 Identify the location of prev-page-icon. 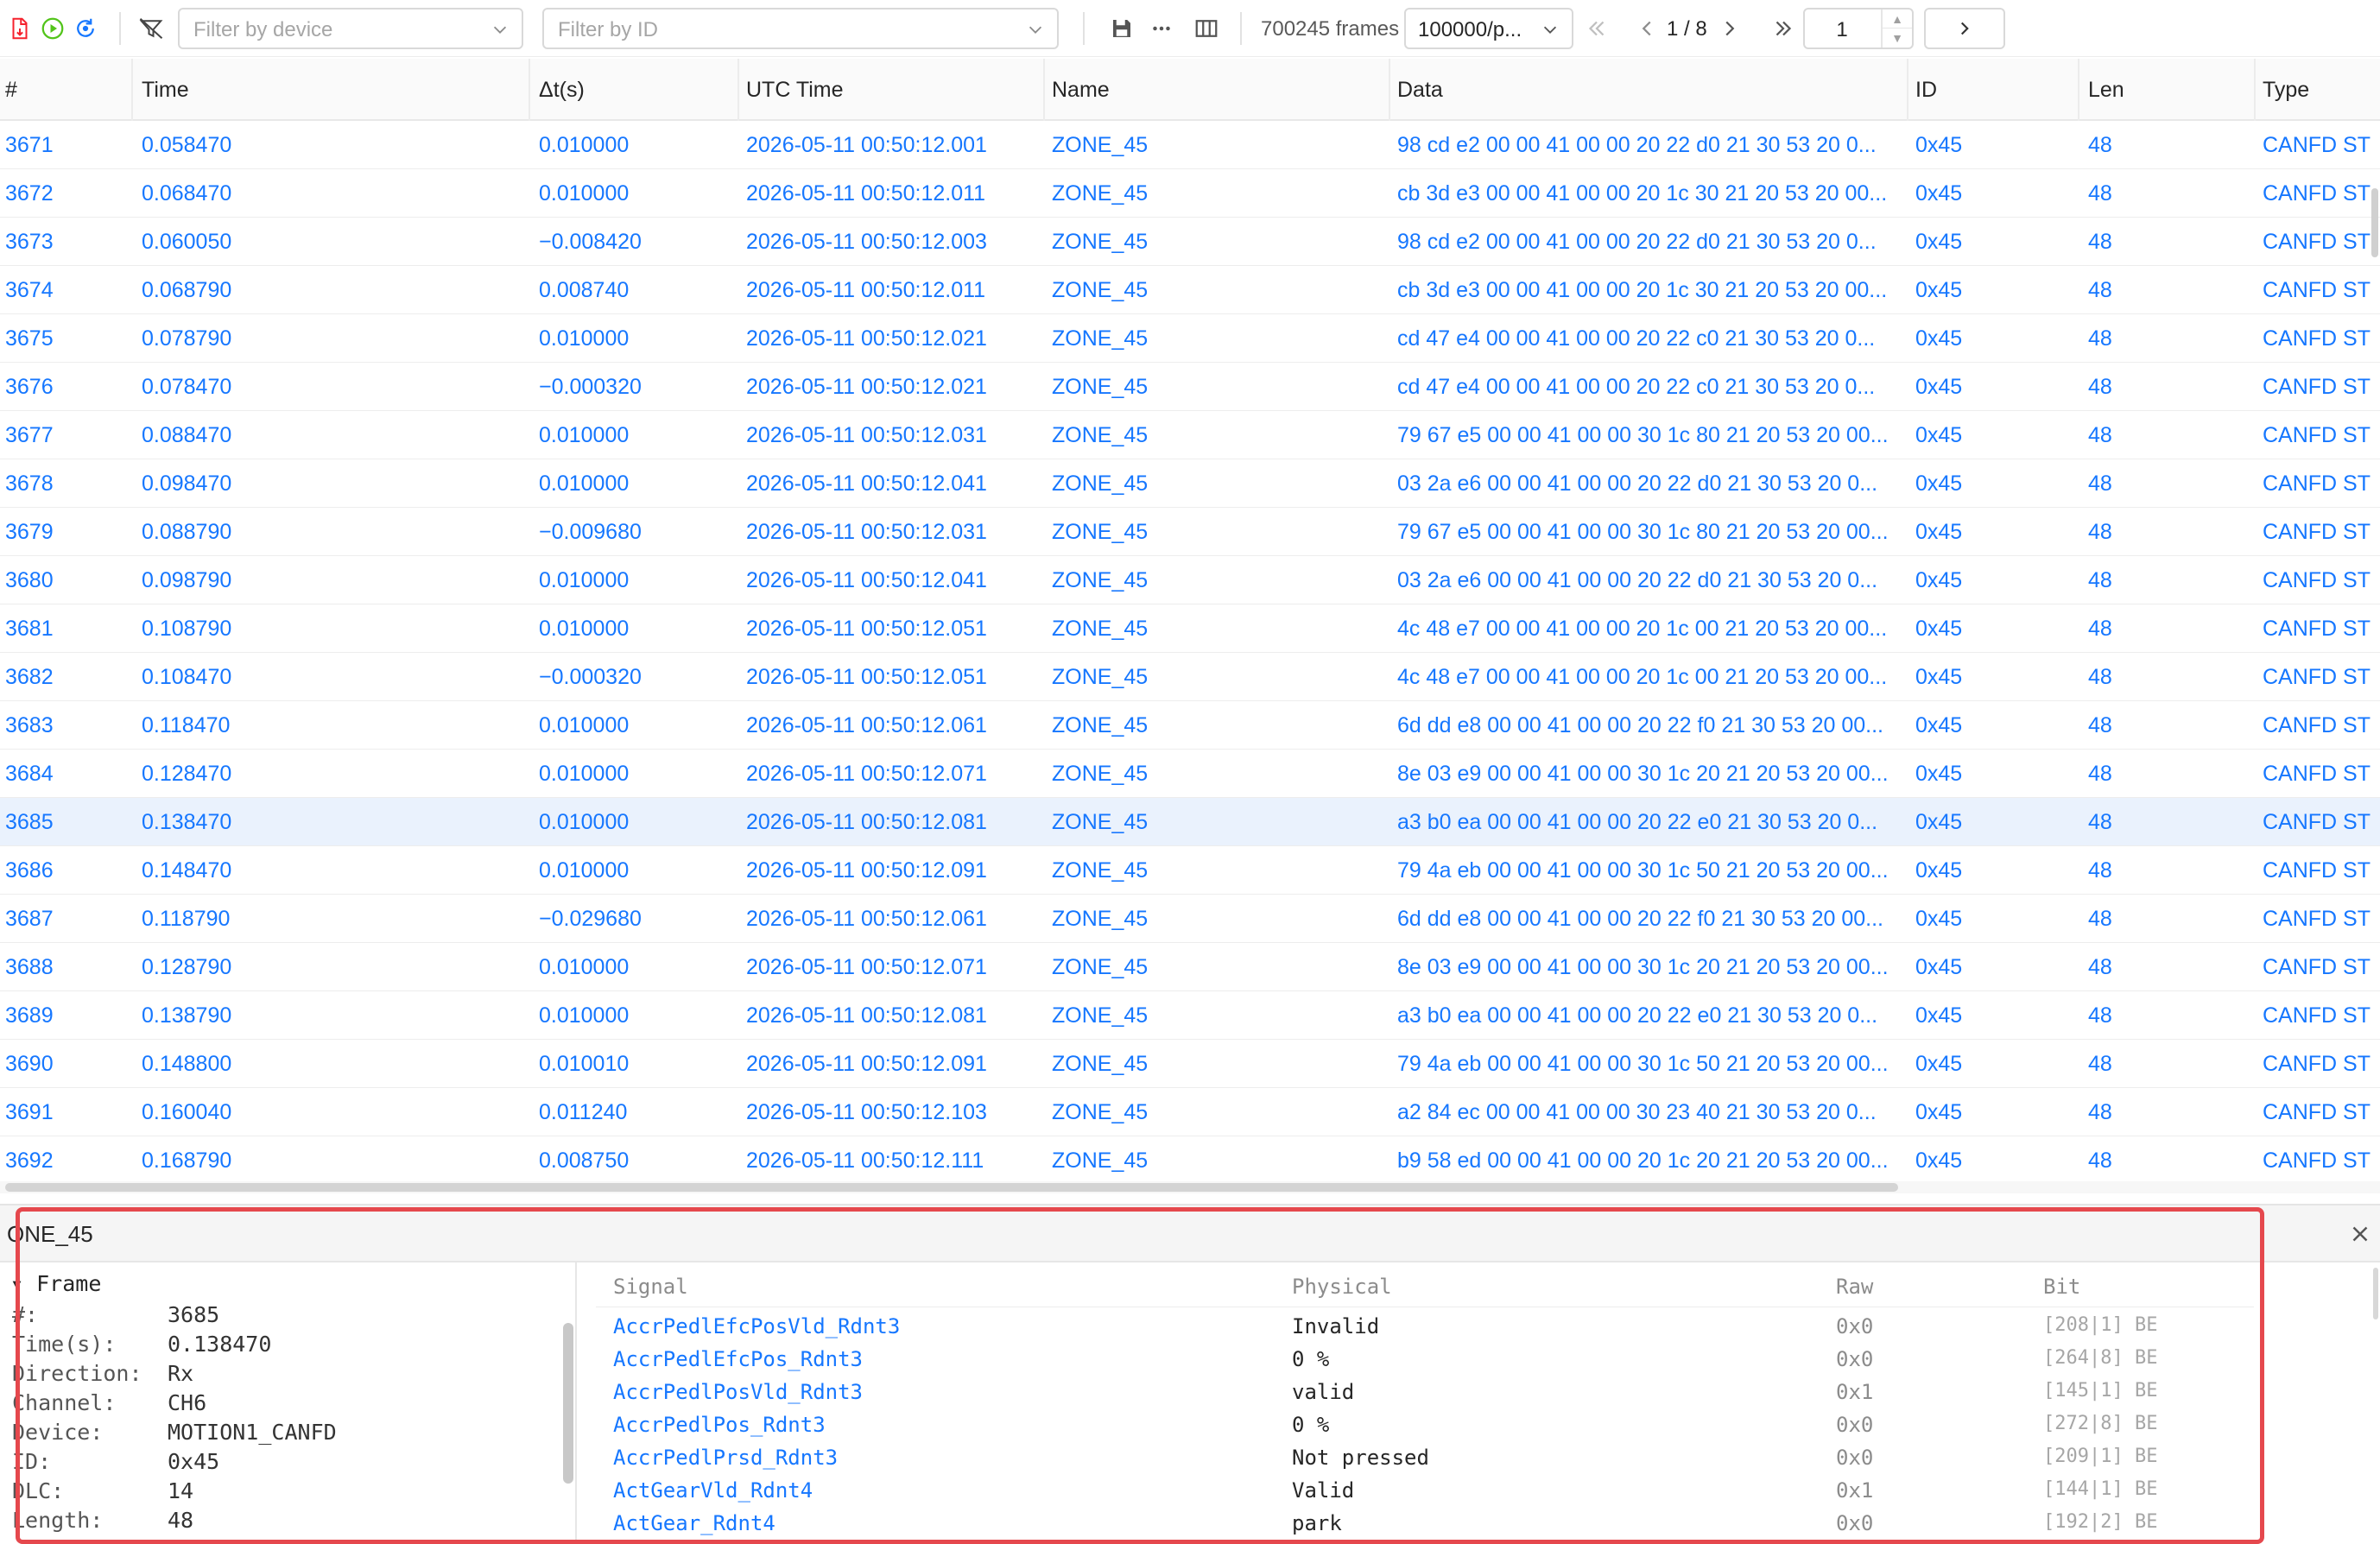
(1647, 28).